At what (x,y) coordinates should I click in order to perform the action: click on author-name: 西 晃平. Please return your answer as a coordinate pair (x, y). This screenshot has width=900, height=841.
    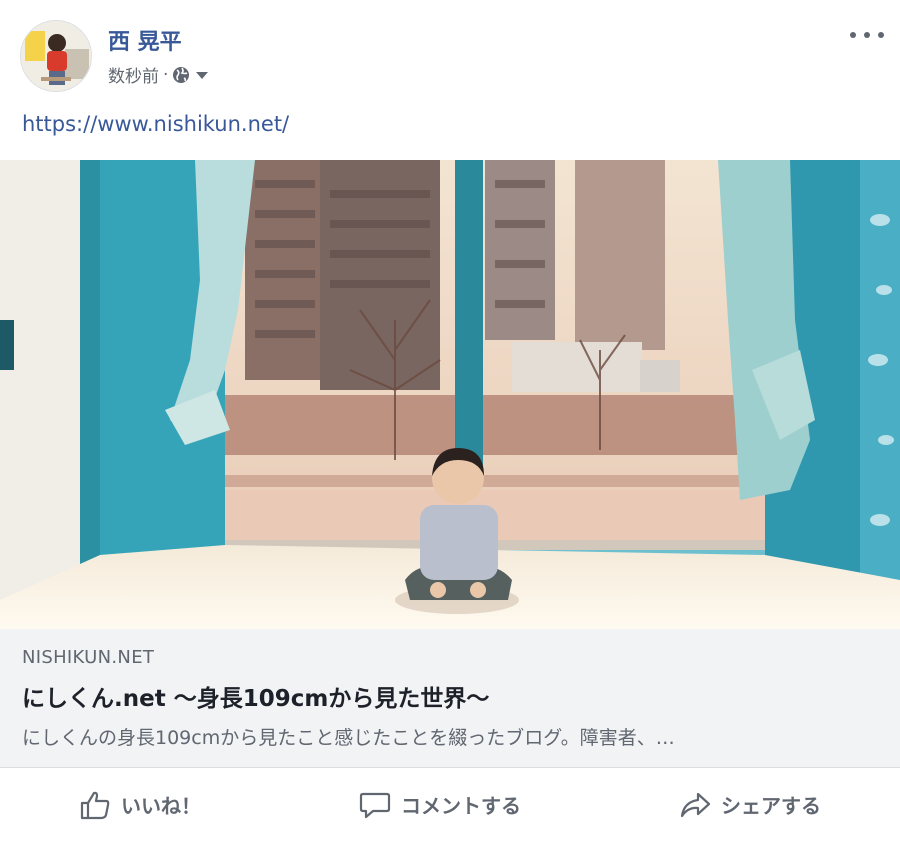
    Looking at the image, I should click on (145, 40).